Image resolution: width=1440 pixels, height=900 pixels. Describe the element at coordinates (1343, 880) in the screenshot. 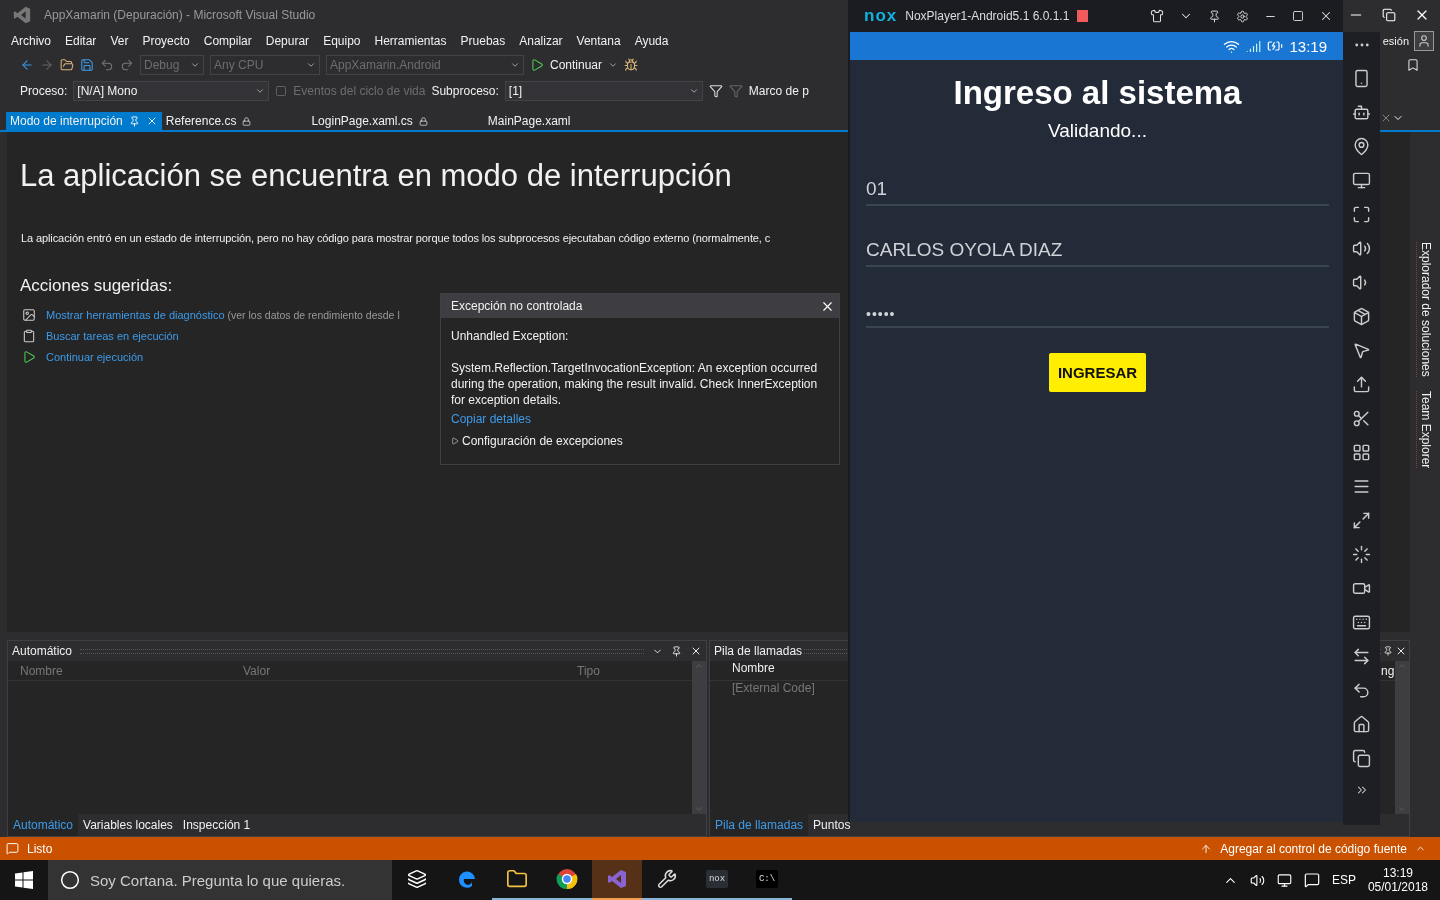

I see `language-indicator: ESP` at that location.